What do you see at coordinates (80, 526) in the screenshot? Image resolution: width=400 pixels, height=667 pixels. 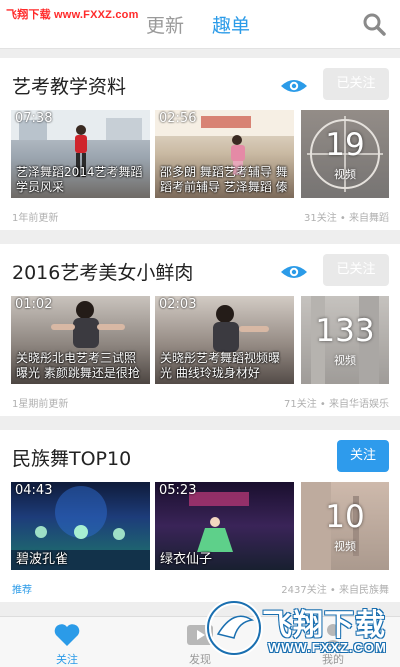 I see `video-thumbnail: 04:43 碧波孔雀` at bounding box center [80, 526].